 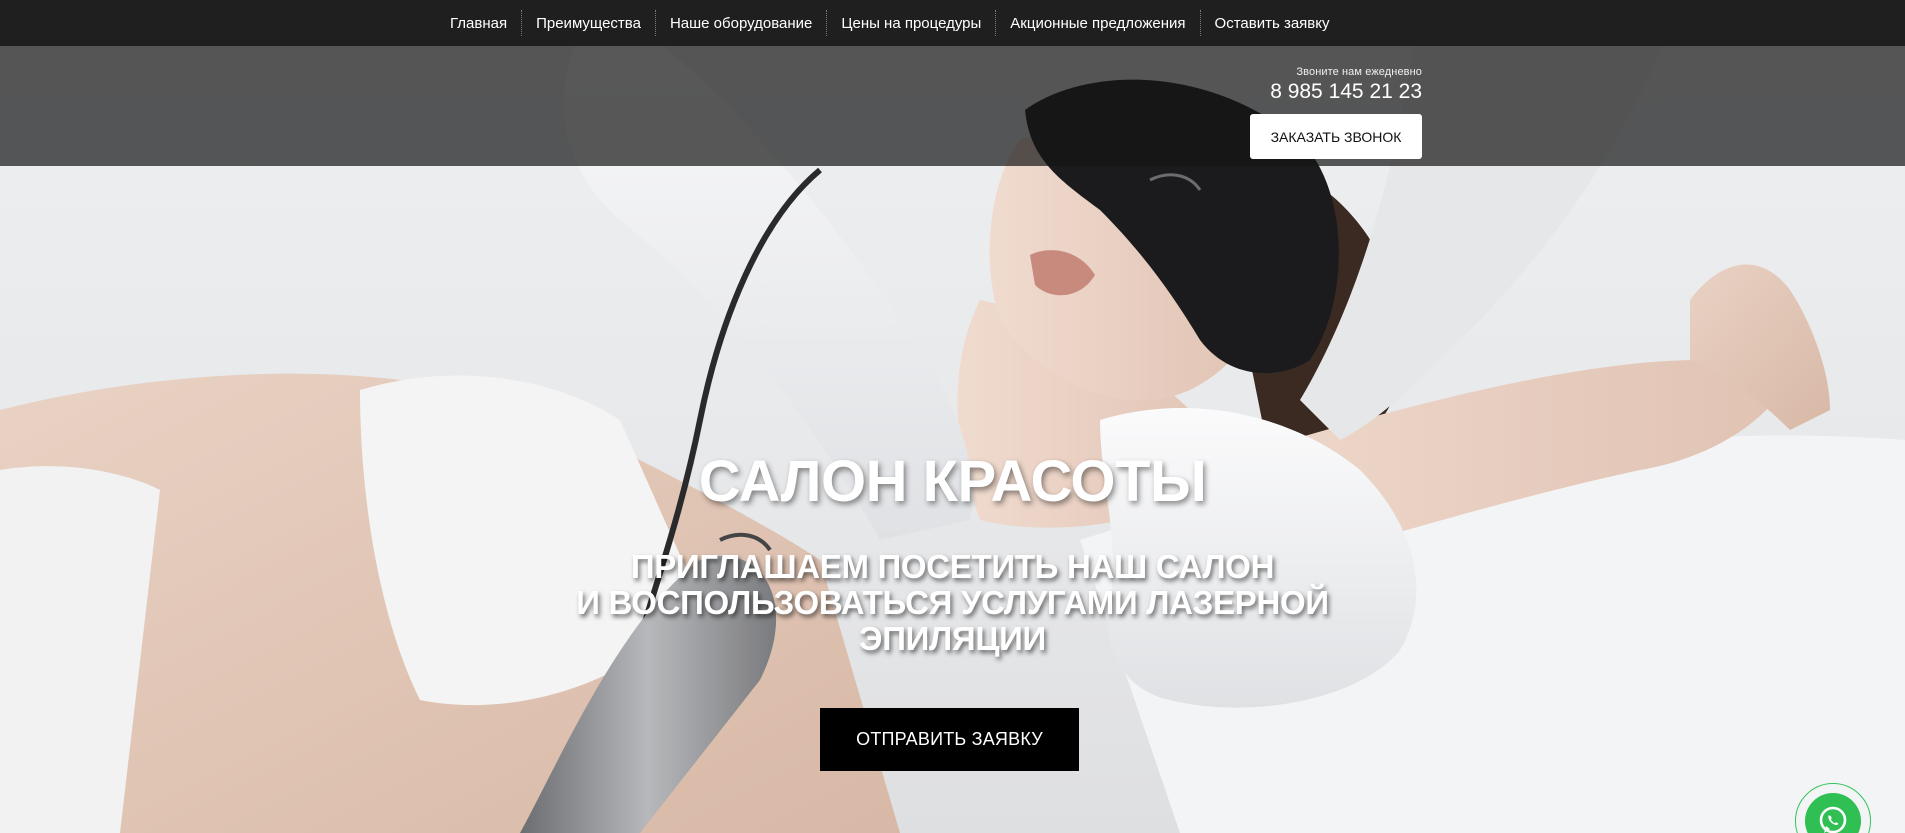 What do you see at coordinates (952, 638) in the screenshot?
I see `hero-subtitle-line: ЭПИЛЯЦИИ` at bounding box center [952, 638].